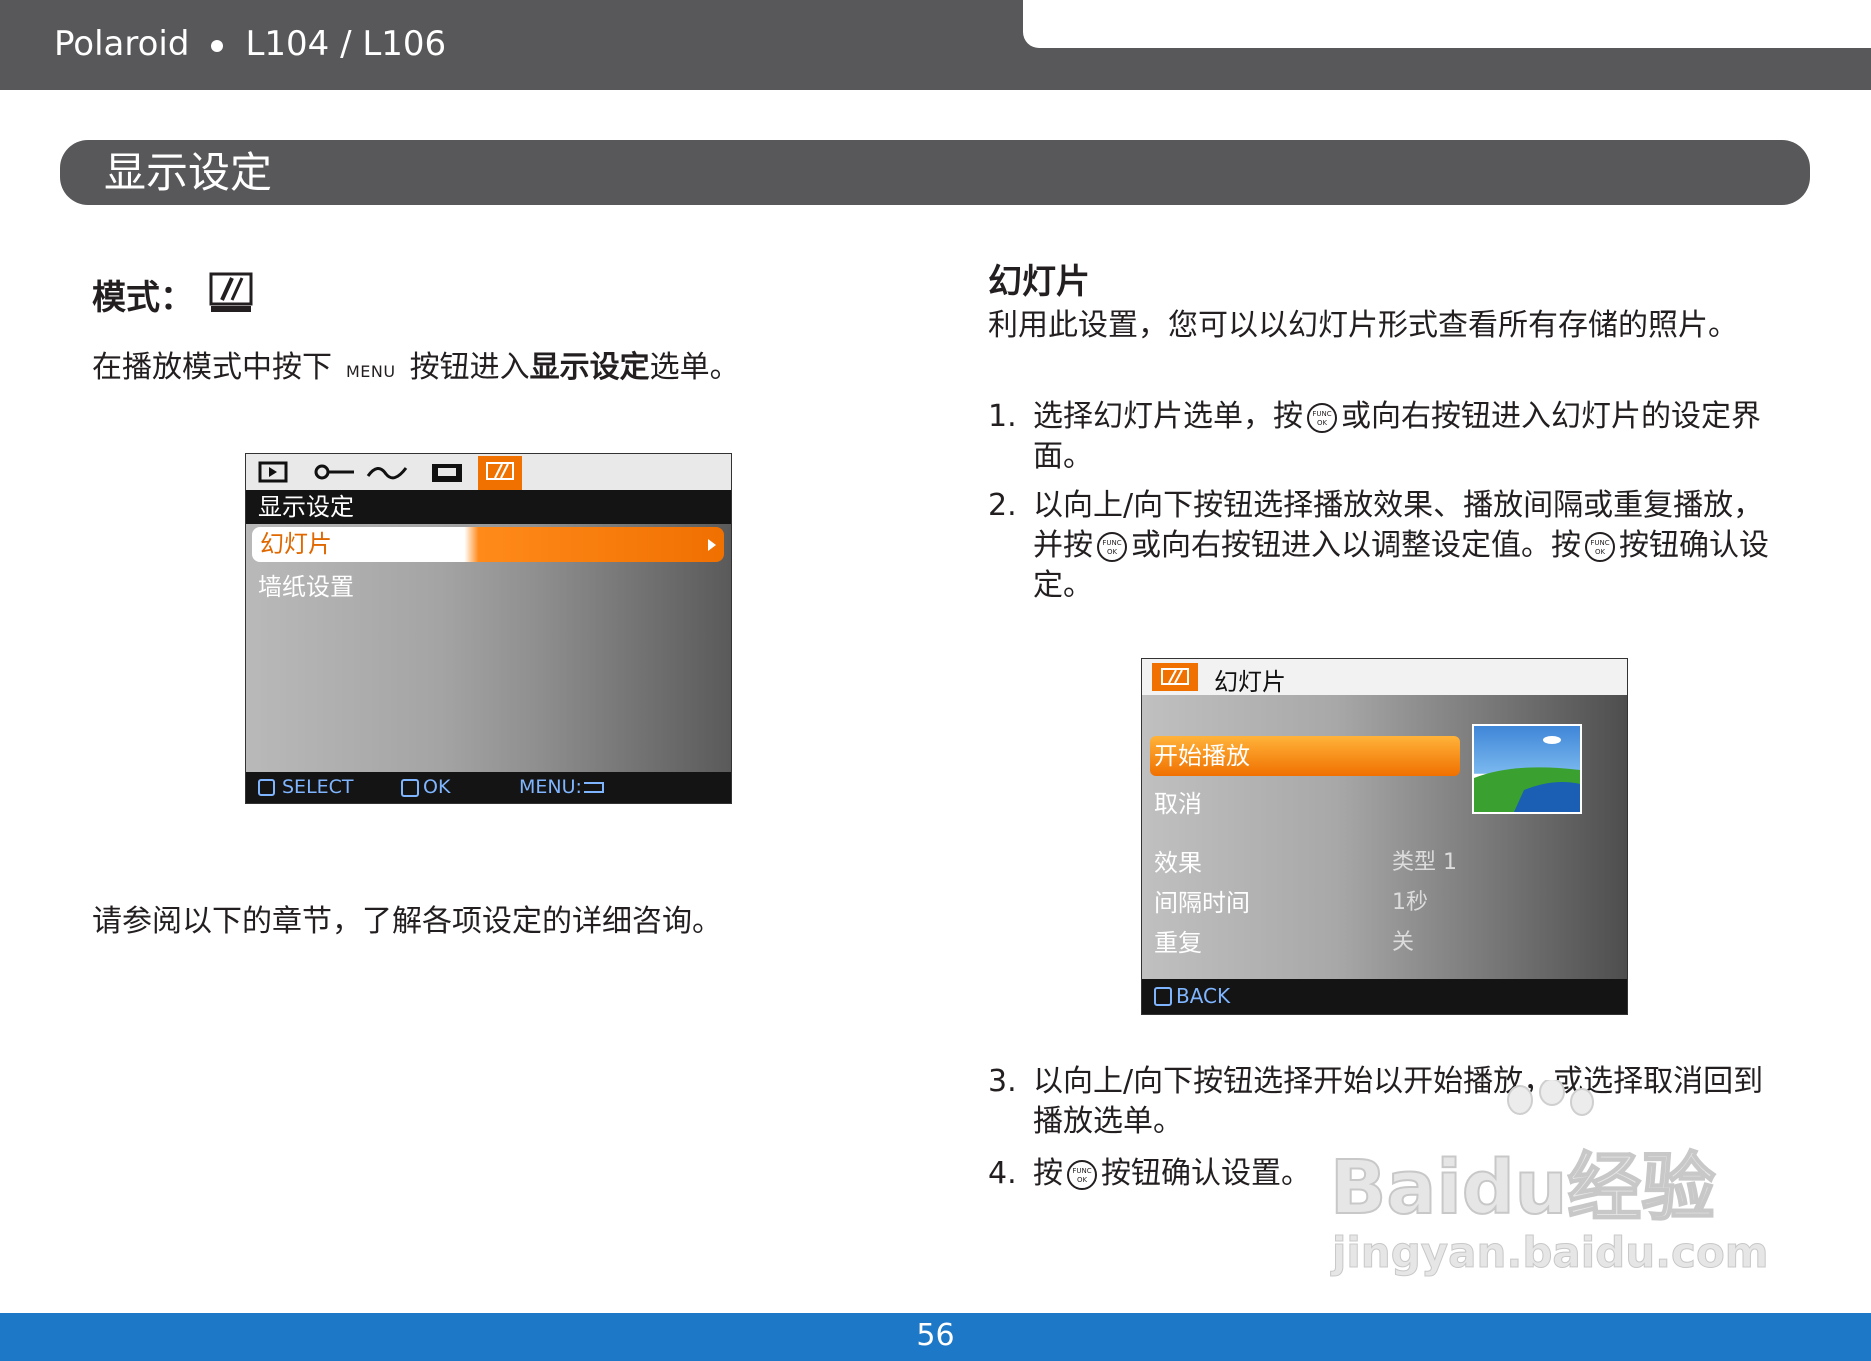 The width and height of the screenshot is (1871, 1361). I want to click on screen-hint-bar: BACK, so click(1384, 996).